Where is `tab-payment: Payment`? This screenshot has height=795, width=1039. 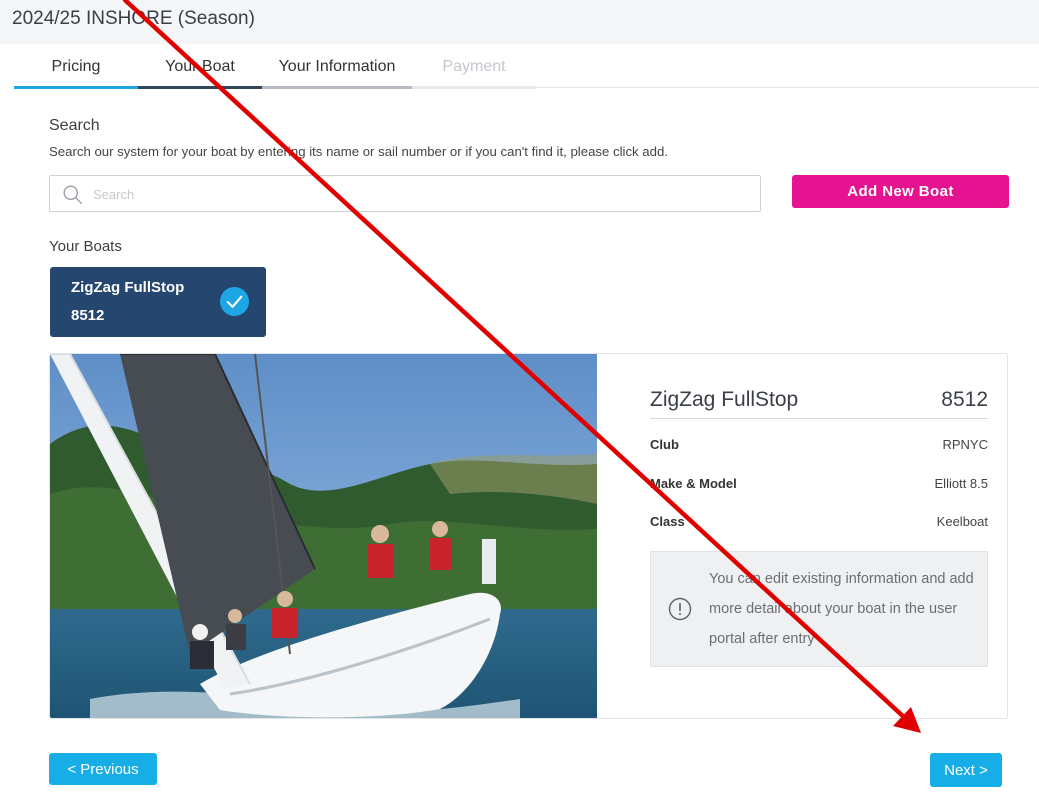
tab-payment: Payment is located at coordinates (474, 68).